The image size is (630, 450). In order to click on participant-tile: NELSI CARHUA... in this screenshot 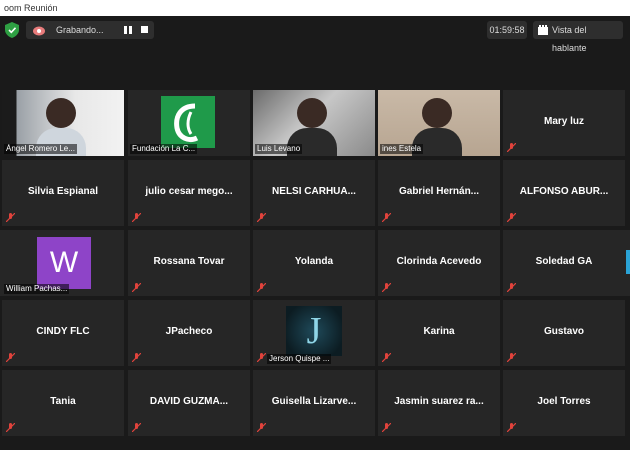, I will do `click(314, 193)`.